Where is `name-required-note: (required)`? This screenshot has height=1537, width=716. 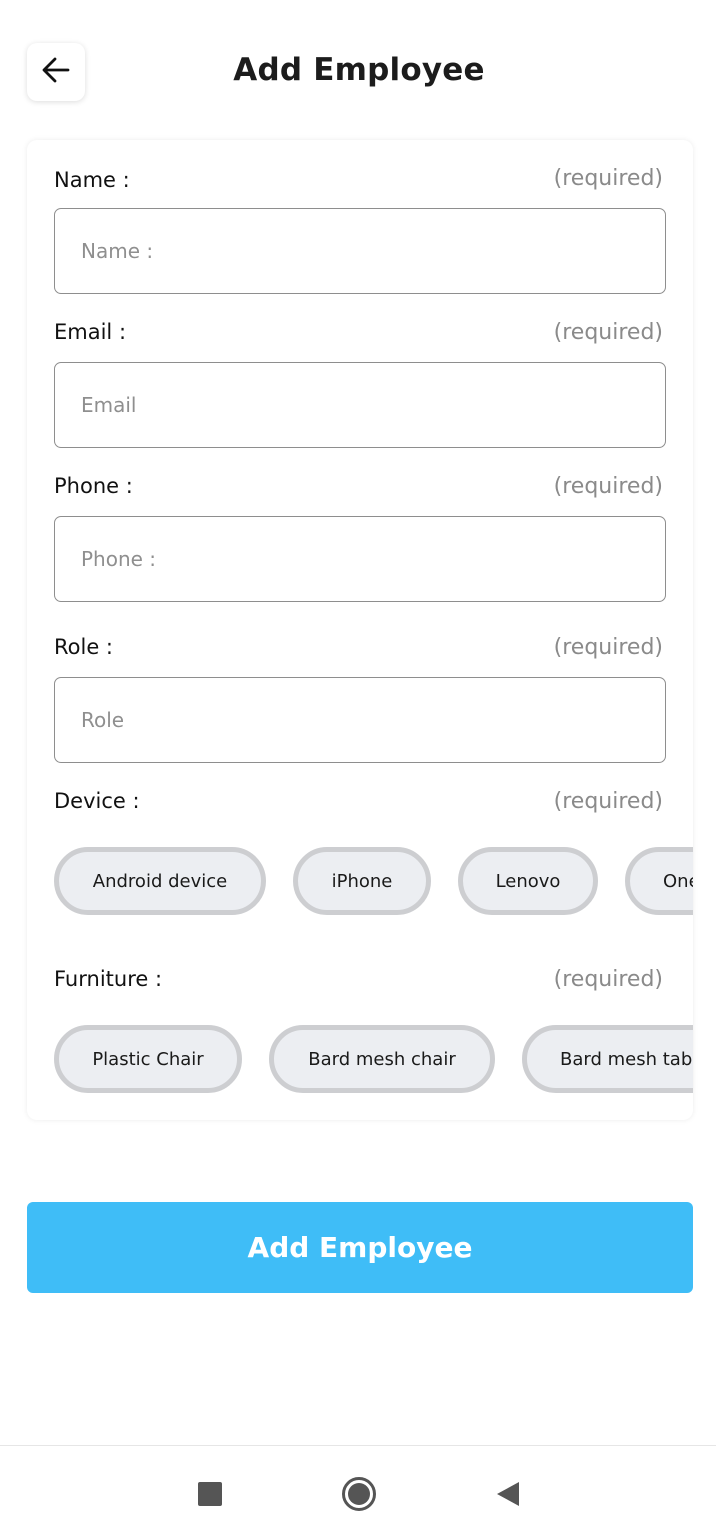 name-required-note: (required) is located at coordinates (608, 178).